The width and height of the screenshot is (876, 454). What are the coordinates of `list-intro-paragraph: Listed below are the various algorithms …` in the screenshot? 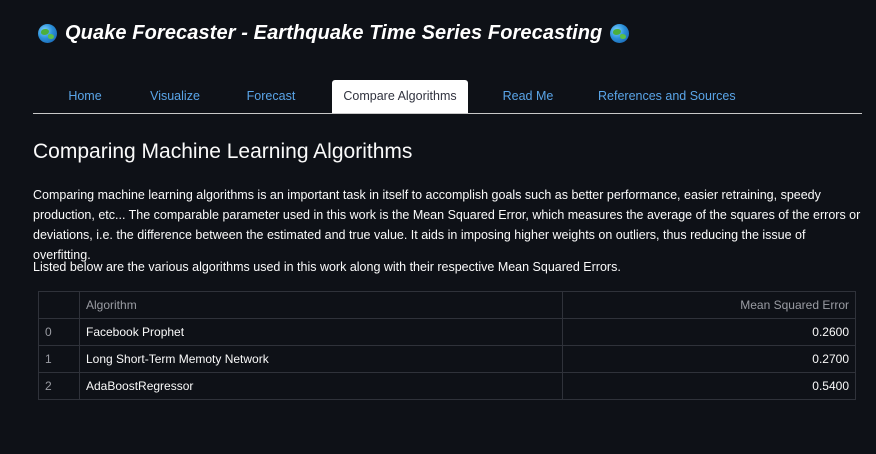 It's located at (327, 267).